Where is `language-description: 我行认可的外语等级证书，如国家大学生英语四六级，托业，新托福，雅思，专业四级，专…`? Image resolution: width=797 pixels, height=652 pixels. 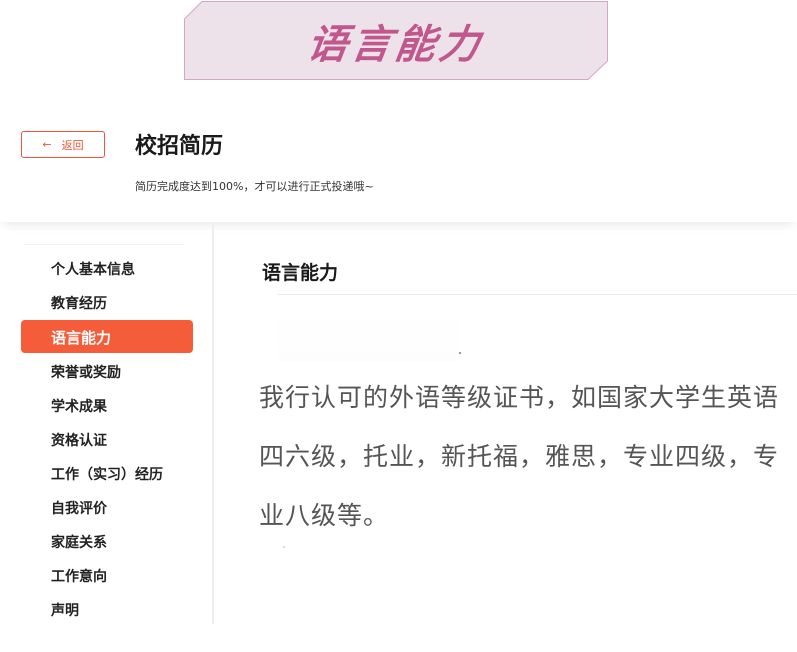
language-description: 我行认可的外语等级证书，如国家大学生英语四六级，托业，新托福，雅思，专业四级，专… is located at coordinates (519, 456).